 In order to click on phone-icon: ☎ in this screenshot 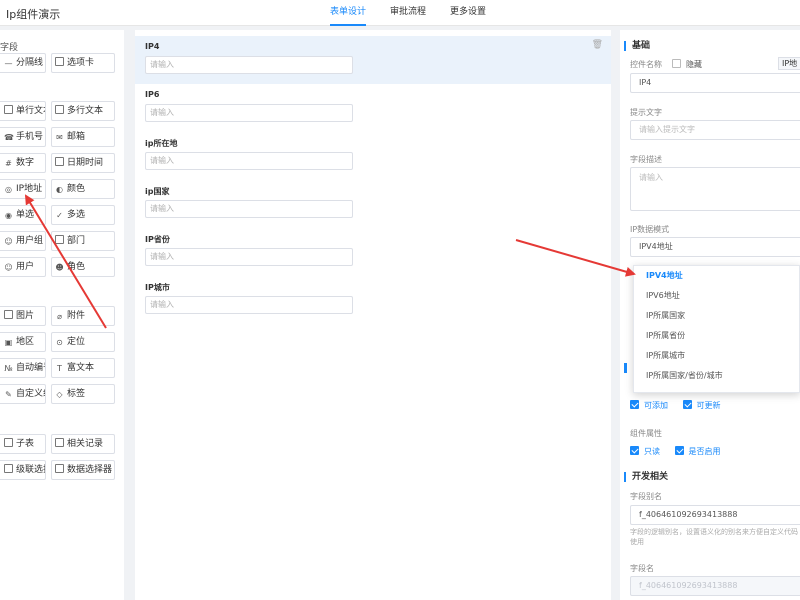, I will do `click(9, 137)`.